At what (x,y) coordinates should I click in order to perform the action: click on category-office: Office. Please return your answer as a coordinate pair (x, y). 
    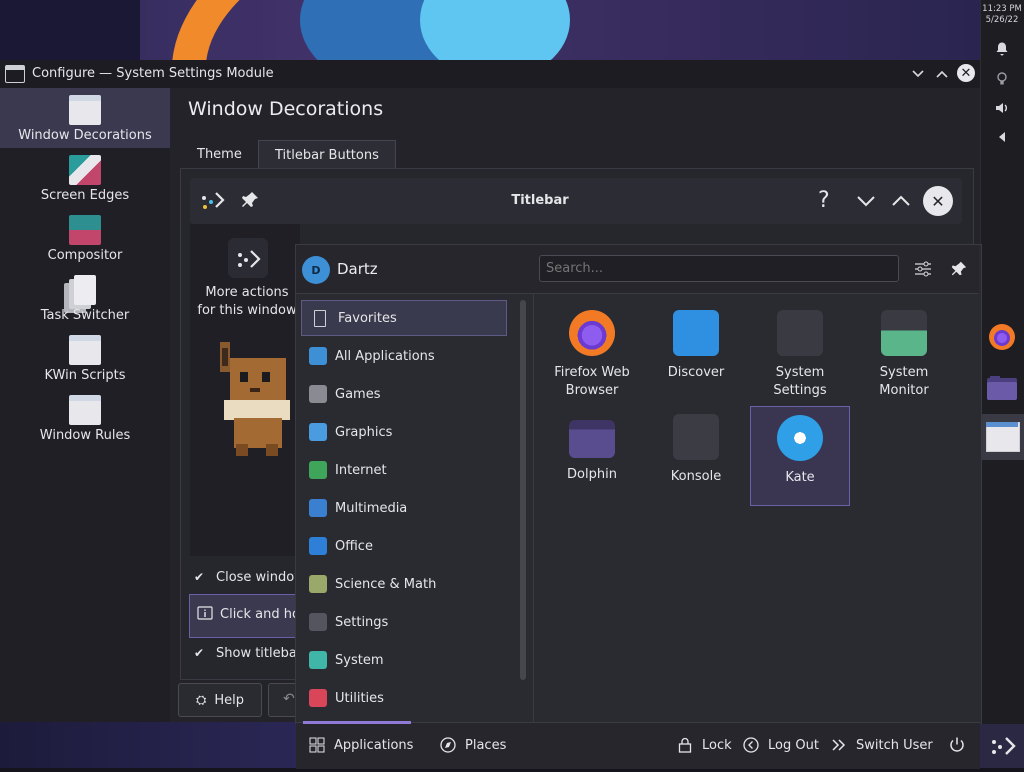
    Looking at the image, I should click on (404, 546).